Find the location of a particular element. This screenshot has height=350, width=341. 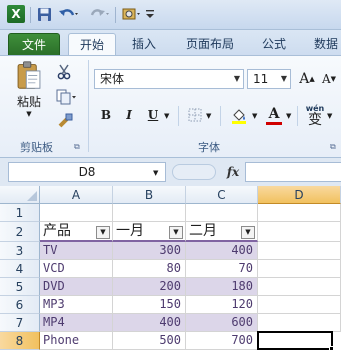

quick-access-menu-icon is located at coordinates (150, 14).